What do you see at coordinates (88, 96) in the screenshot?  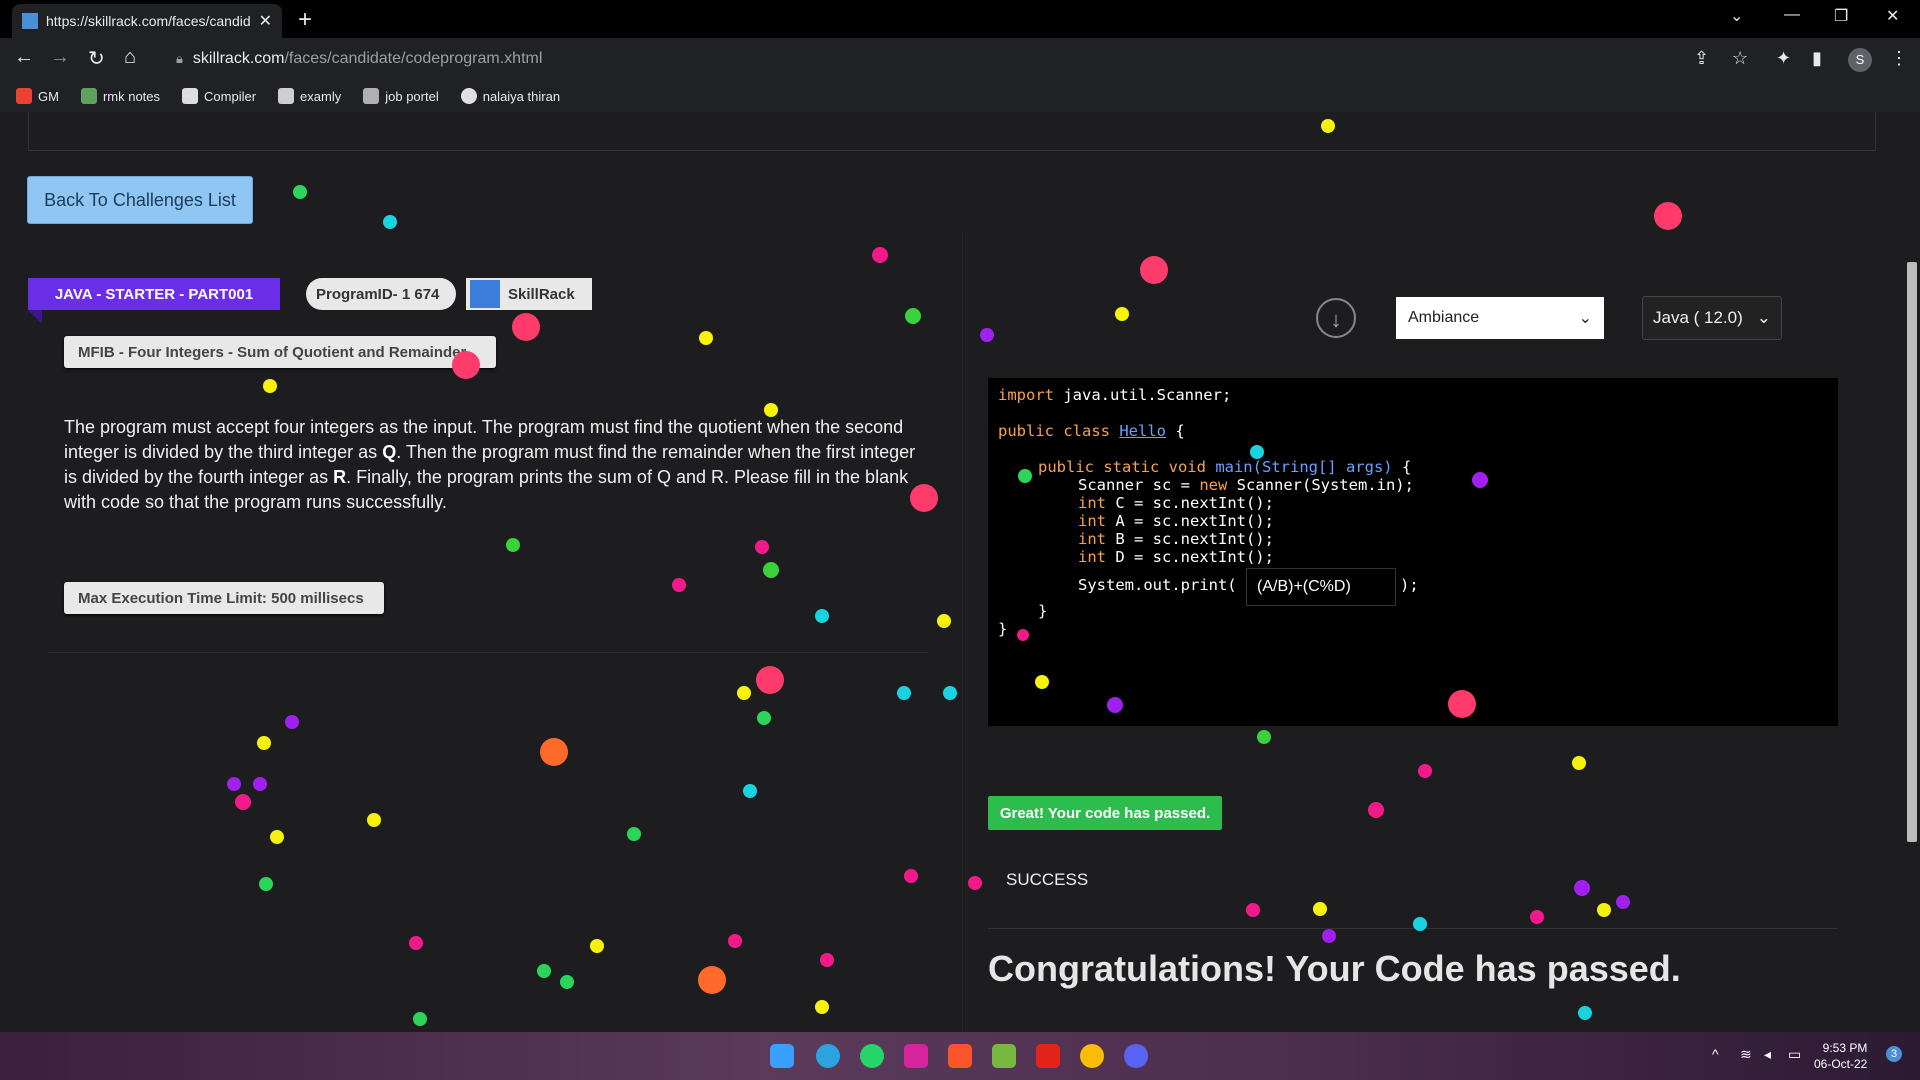 I see `classroom-icon` at bounding box center [88, 96].